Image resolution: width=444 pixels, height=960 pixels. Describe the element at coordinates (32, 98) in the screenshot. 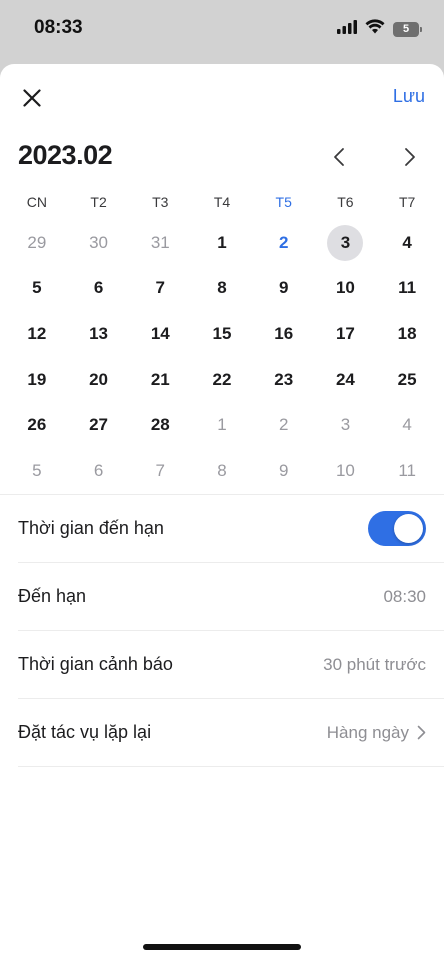

I see `close-button` at that location.